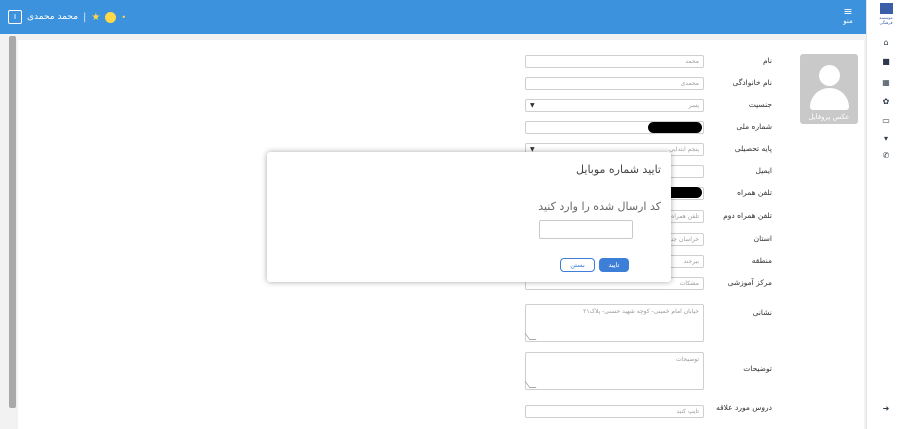  What do you see at coordinates (123, 17) in the screenshot?
I see `coin-dropdown-icon: •` at bounding box center [123, 17].